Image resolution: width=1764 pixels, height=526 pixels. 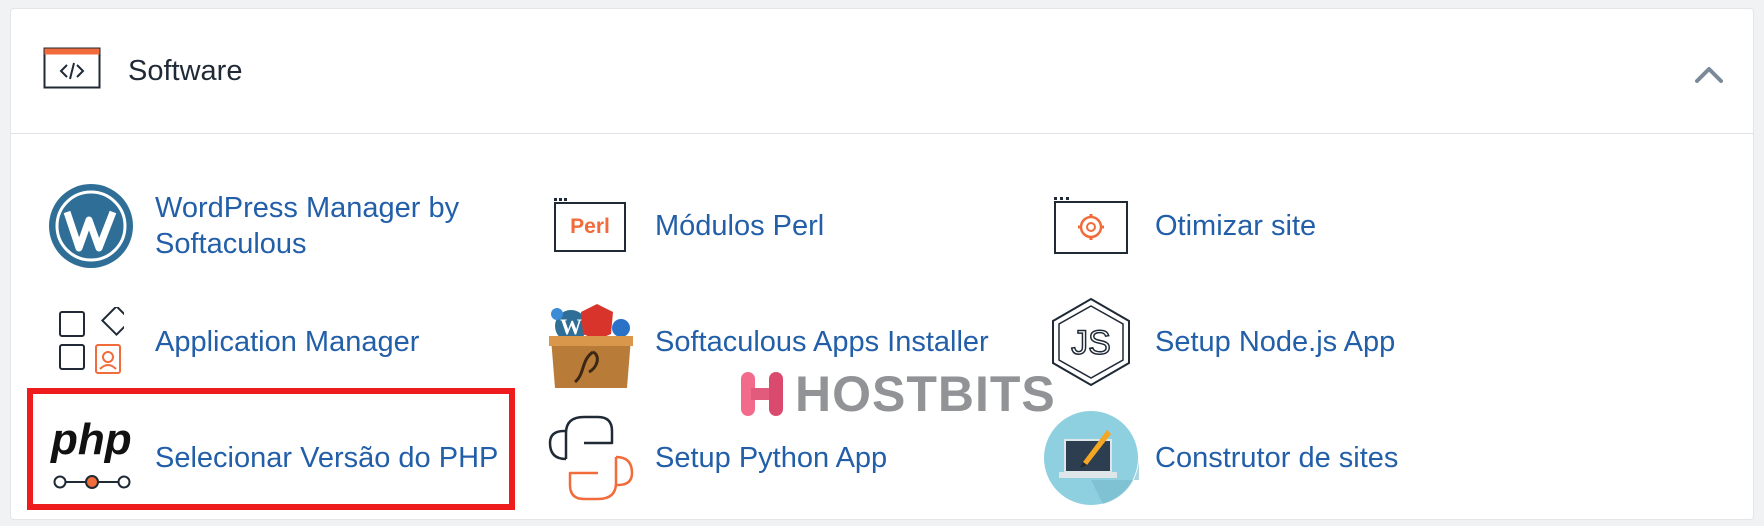 I want to click on svg-text: W, so click(x=571, y=326).